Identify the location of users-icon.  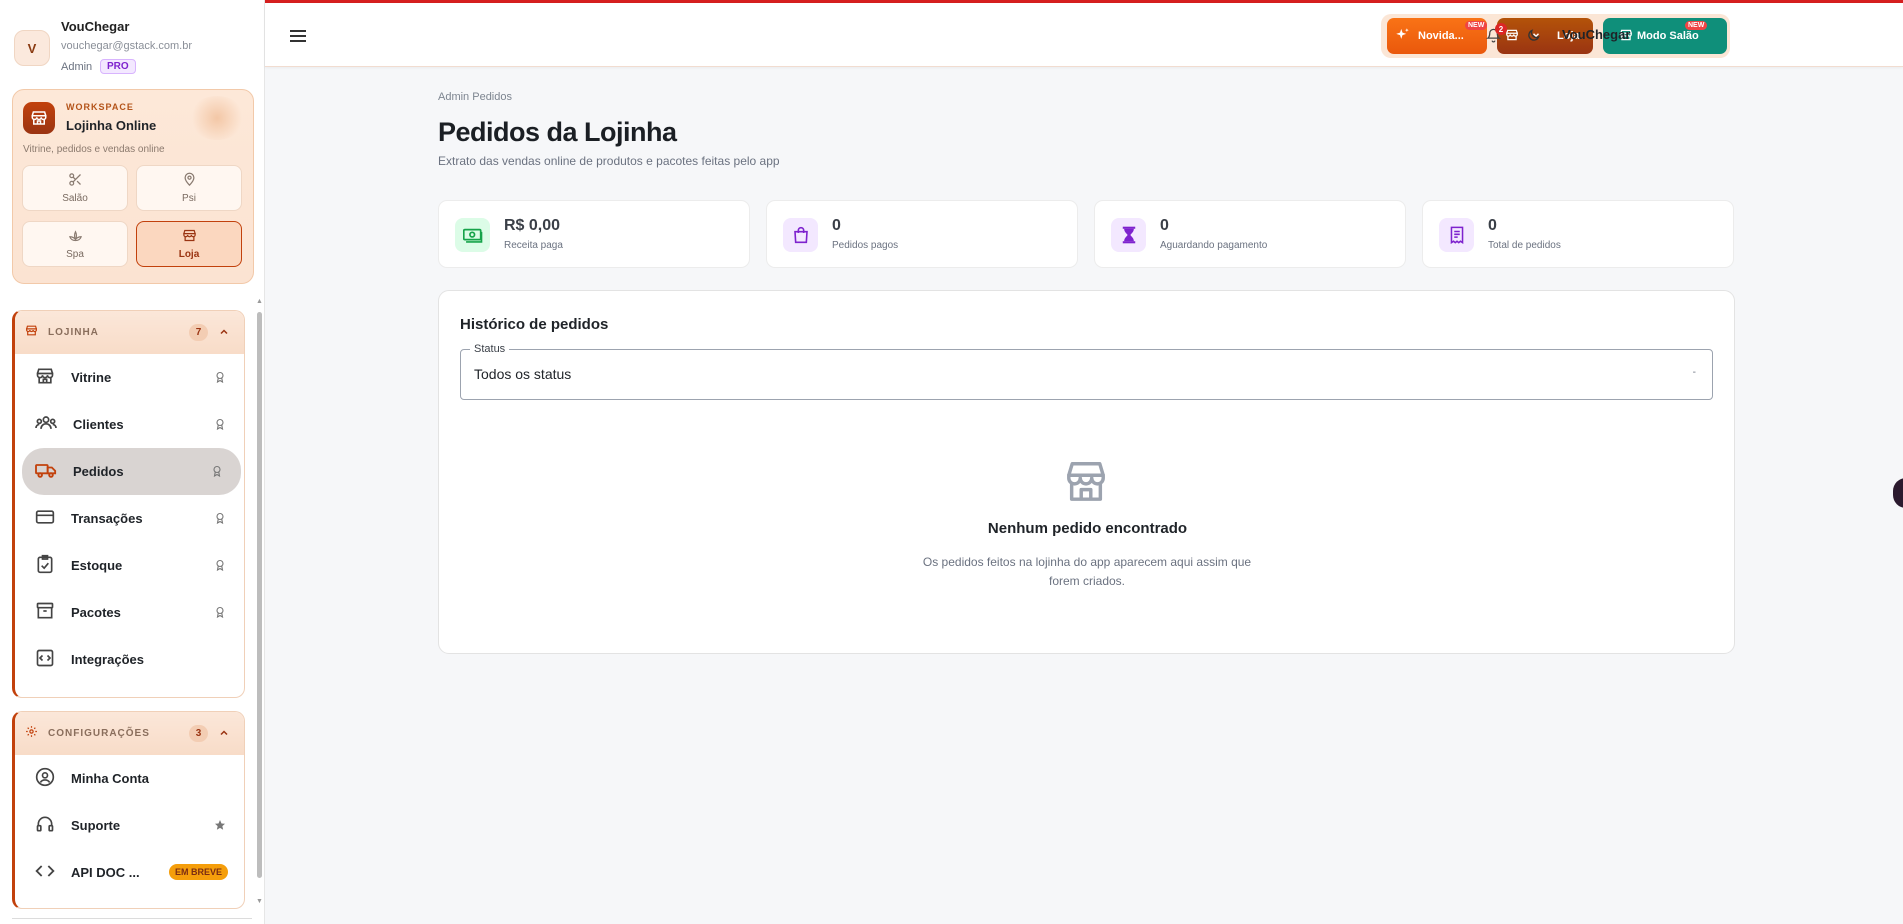
(46, 424).